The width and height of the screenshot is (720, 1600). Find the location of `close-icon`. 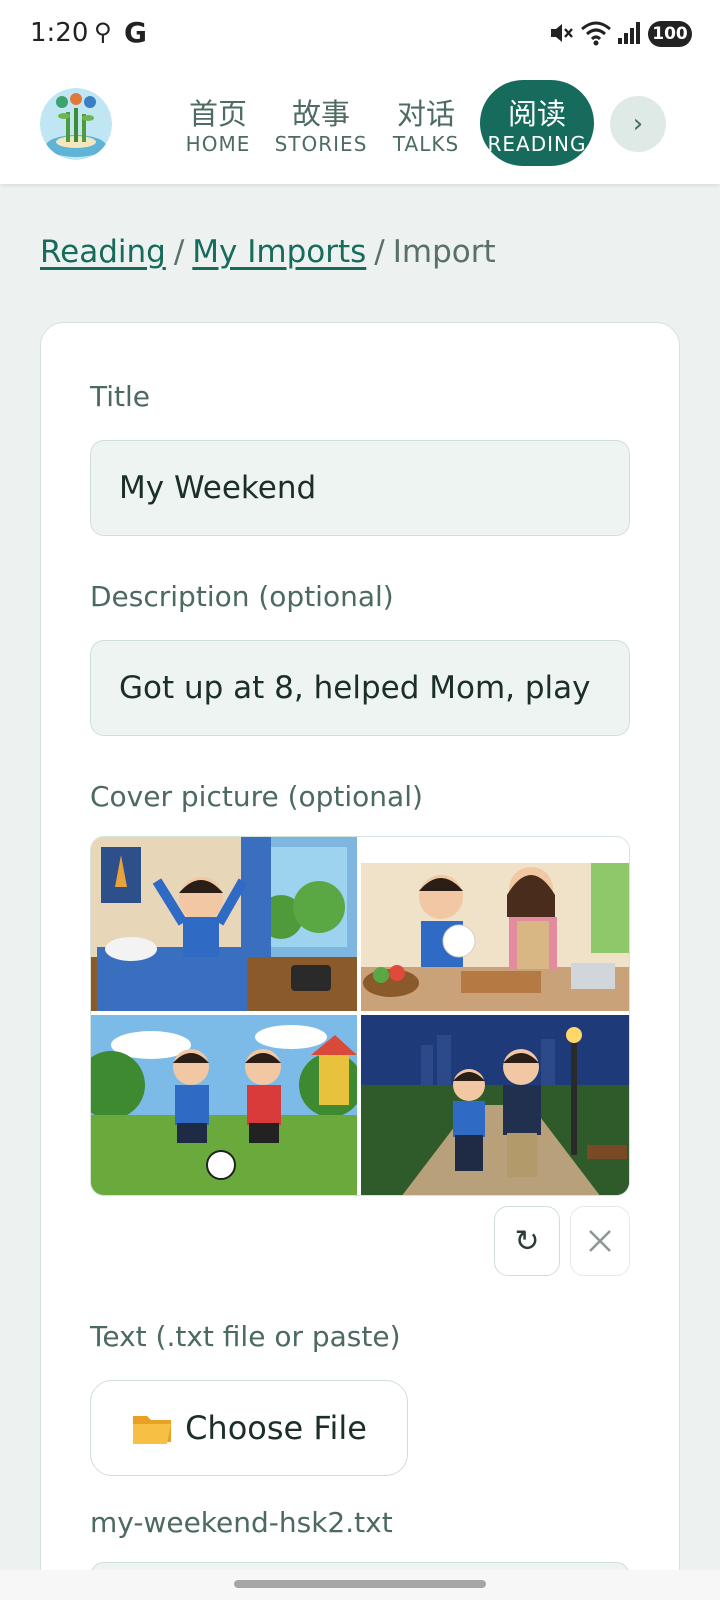

close-icon is located at coordinates (600, 1241).